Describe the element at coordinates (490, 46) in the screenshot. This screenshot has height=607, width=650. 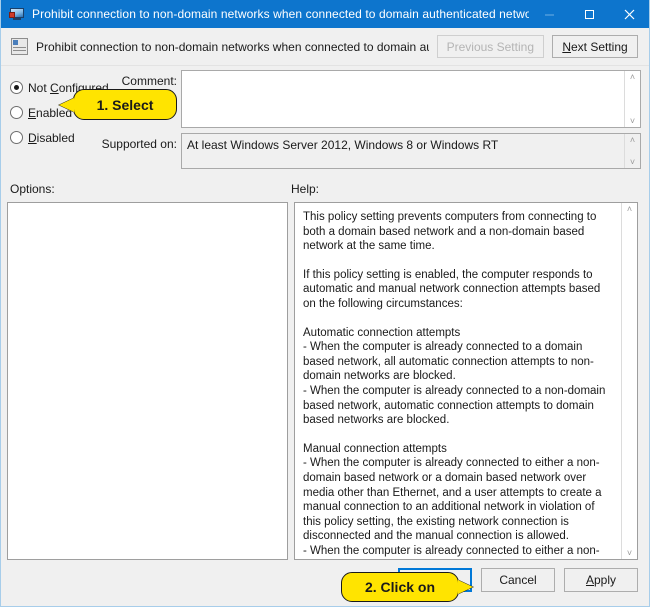
I see `previous-setting-button: Previous Setting` at that location.